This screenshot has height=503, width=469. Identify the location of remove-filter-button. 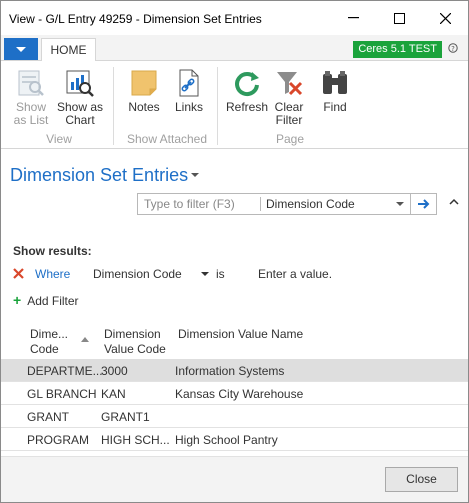
(18, 274).